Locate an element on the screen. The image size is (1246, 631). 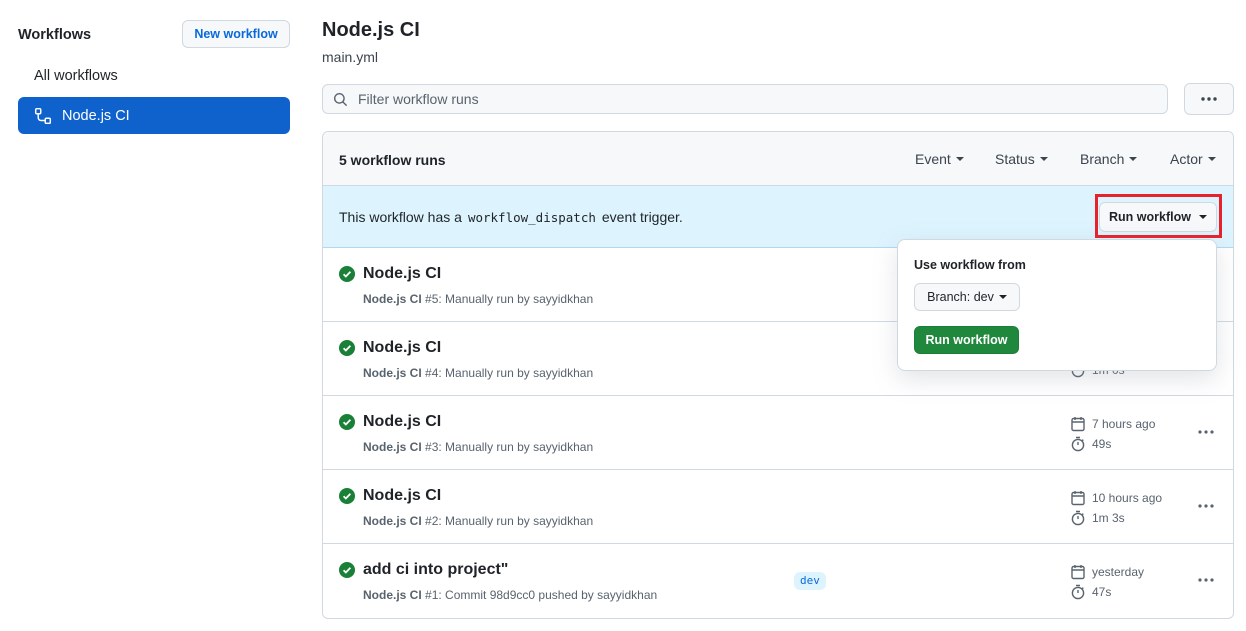
sidebar-title: Workflows is located at coordinates (55, 35).